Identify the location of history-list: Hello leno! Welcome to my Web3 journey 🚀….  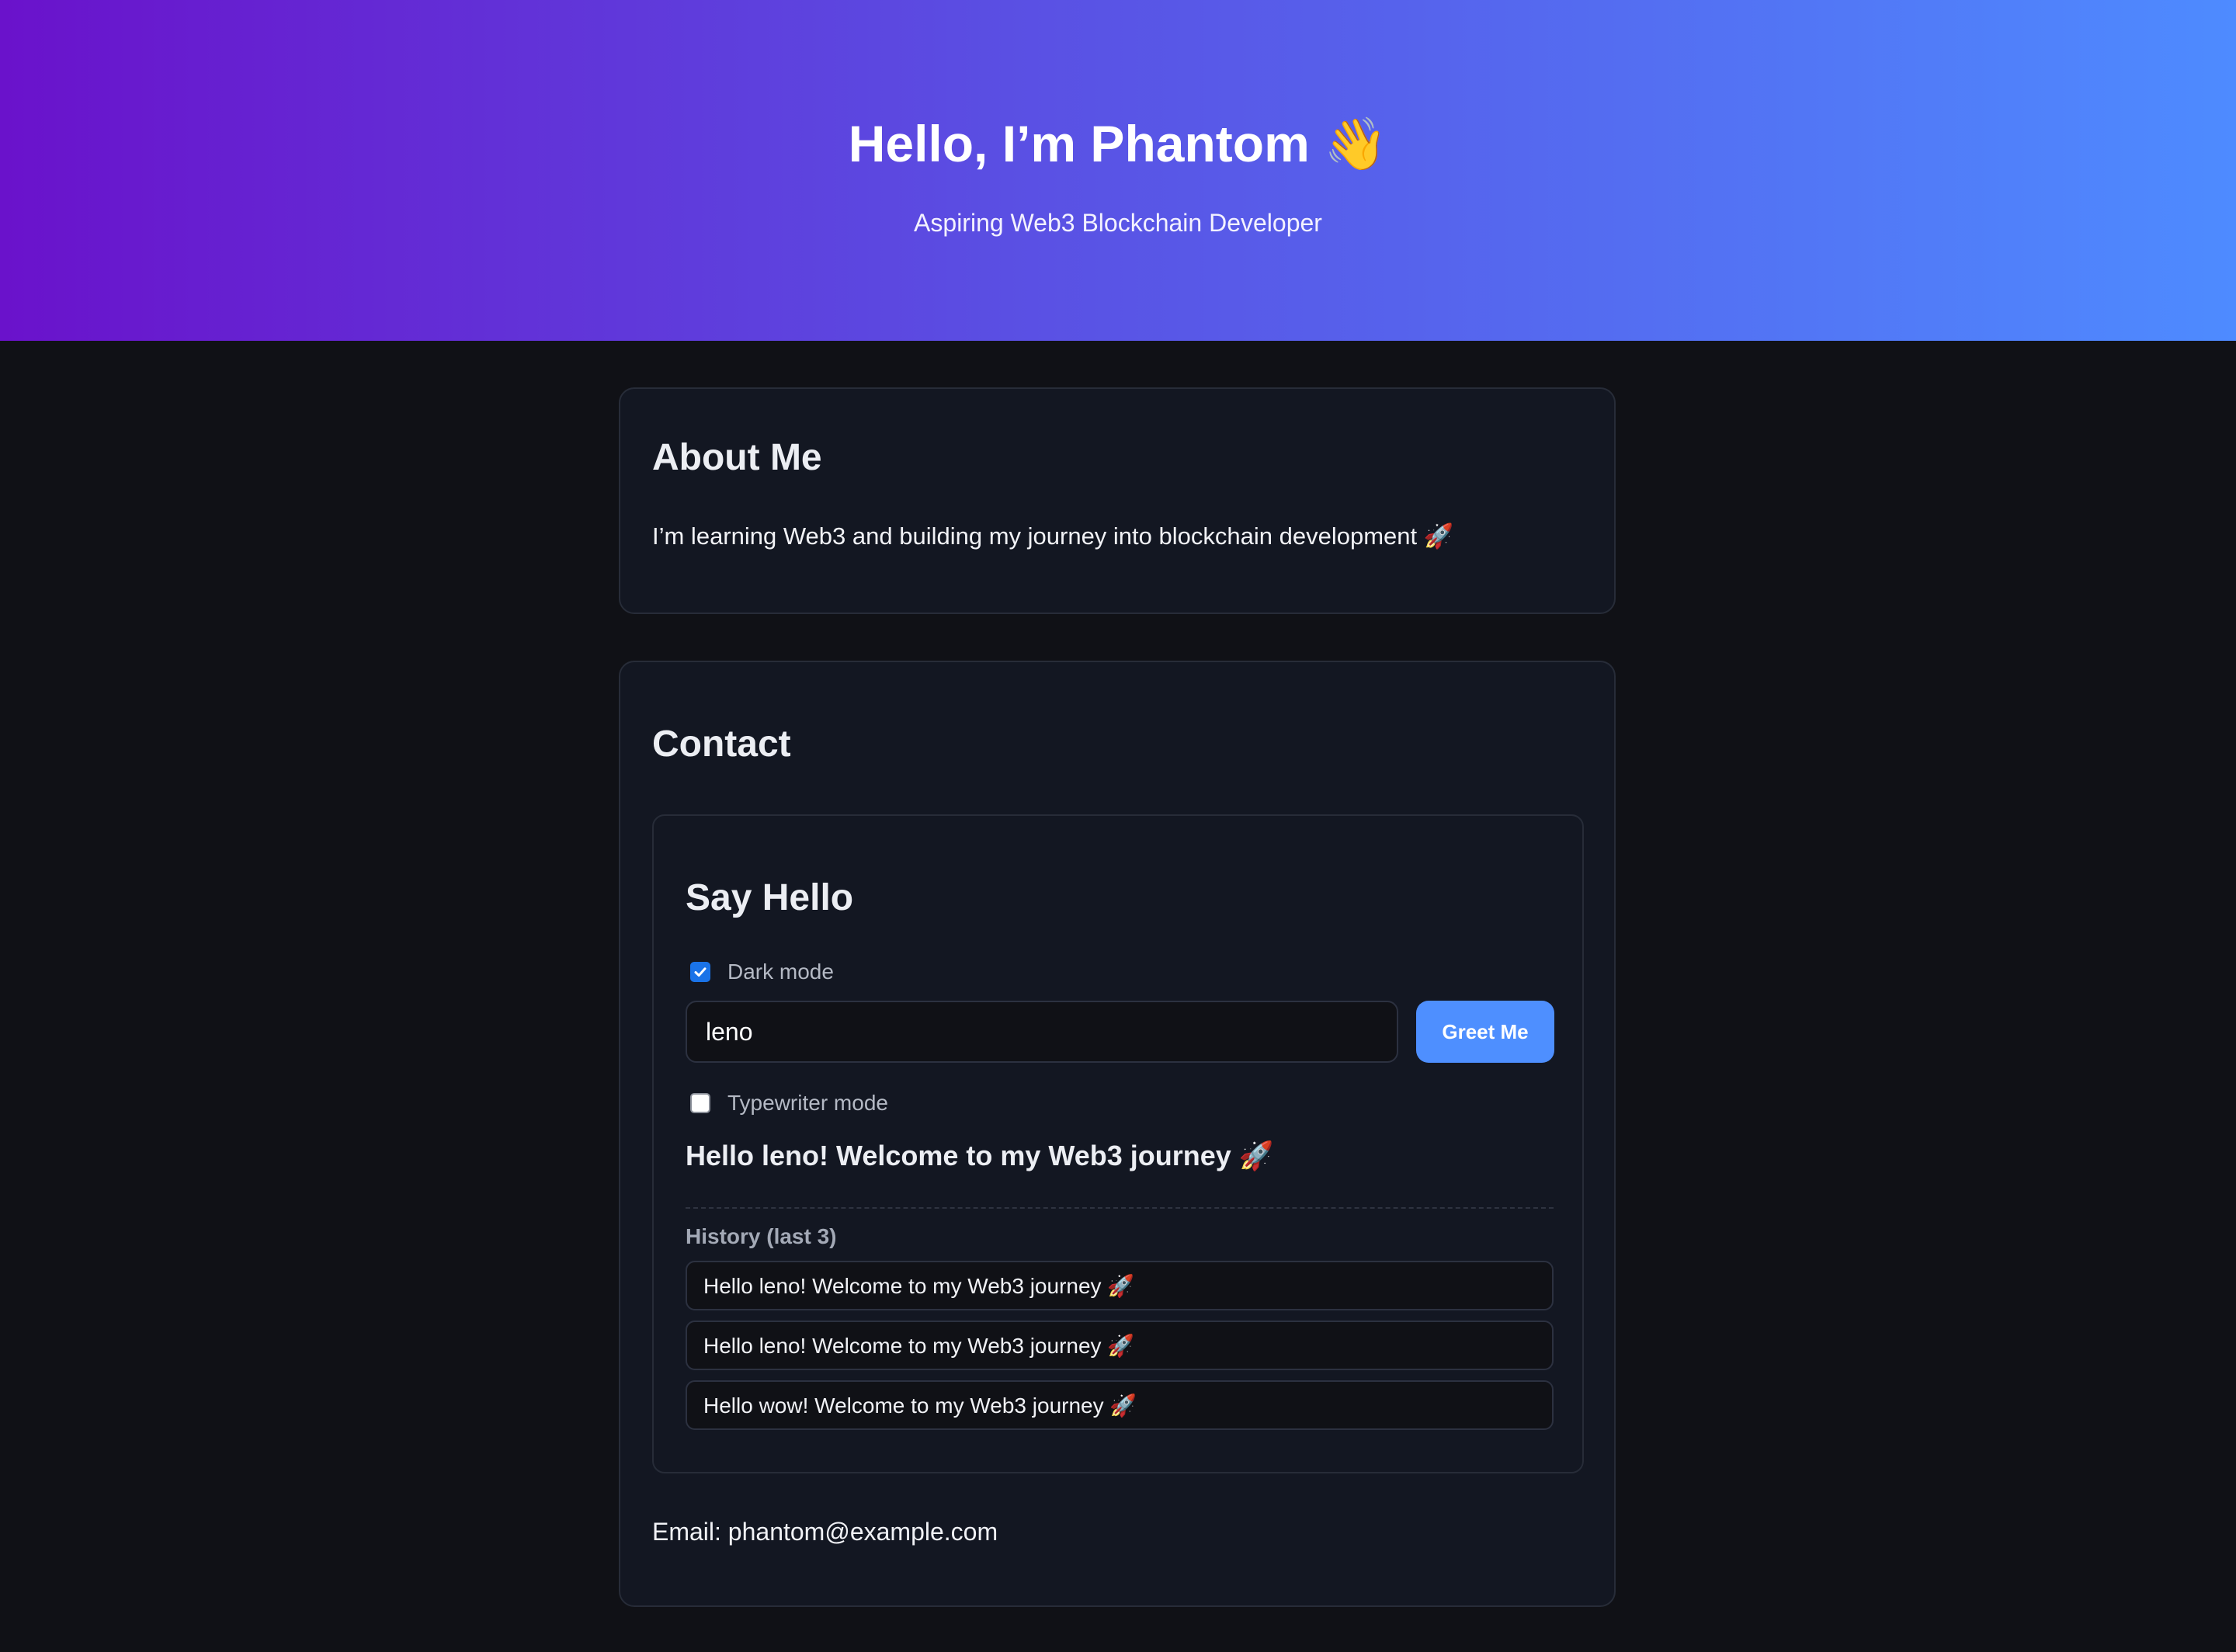
(1120, 1350).